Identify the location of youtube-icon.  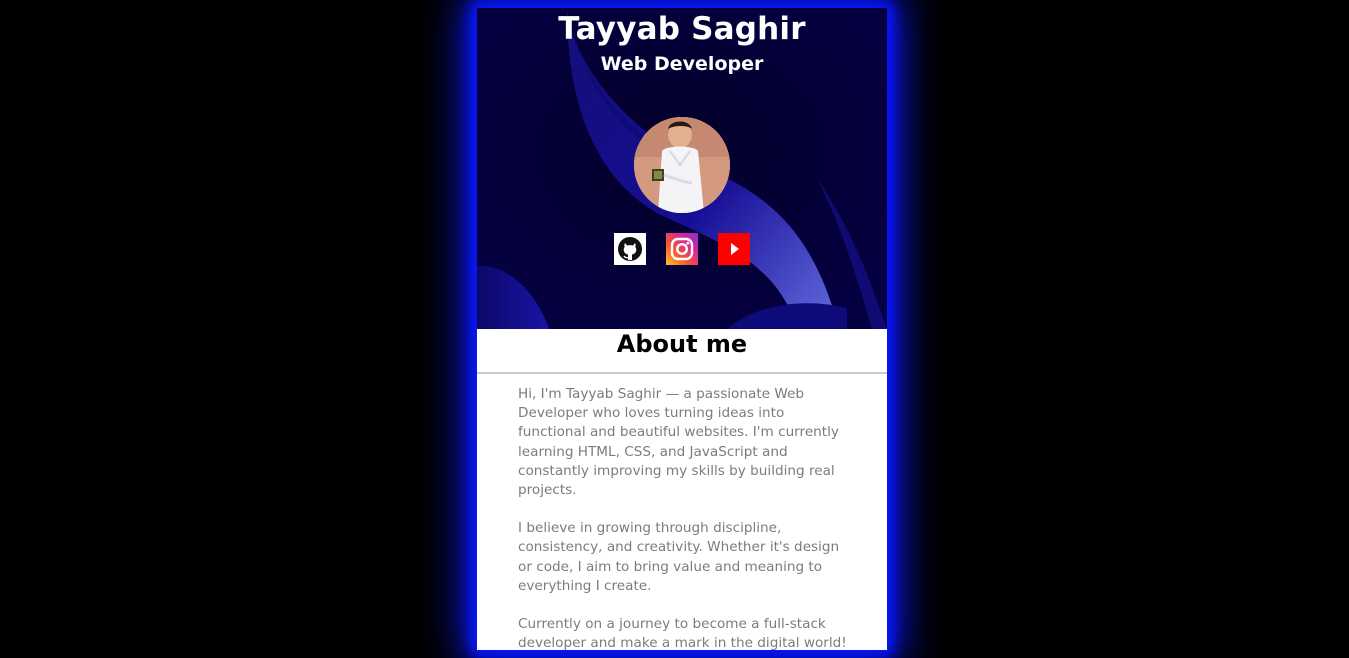
(734, 249).